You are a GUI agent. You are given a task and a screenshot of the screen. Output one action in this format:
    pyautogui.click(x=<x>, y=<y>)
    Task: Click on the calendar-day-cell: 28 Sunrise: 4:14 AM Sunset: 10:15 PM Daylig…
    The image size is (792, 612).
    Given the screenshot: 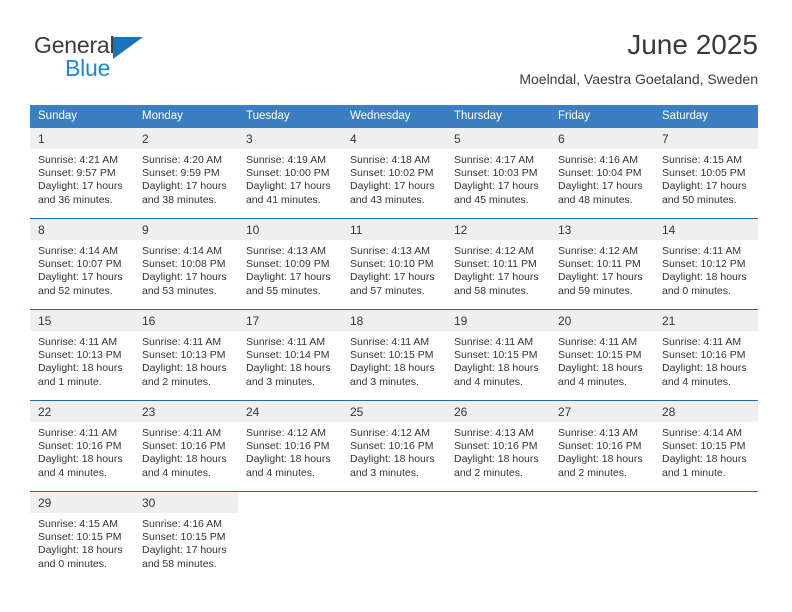 What is the action you would take?
    pyautogui.click(x=706, y=446)
    